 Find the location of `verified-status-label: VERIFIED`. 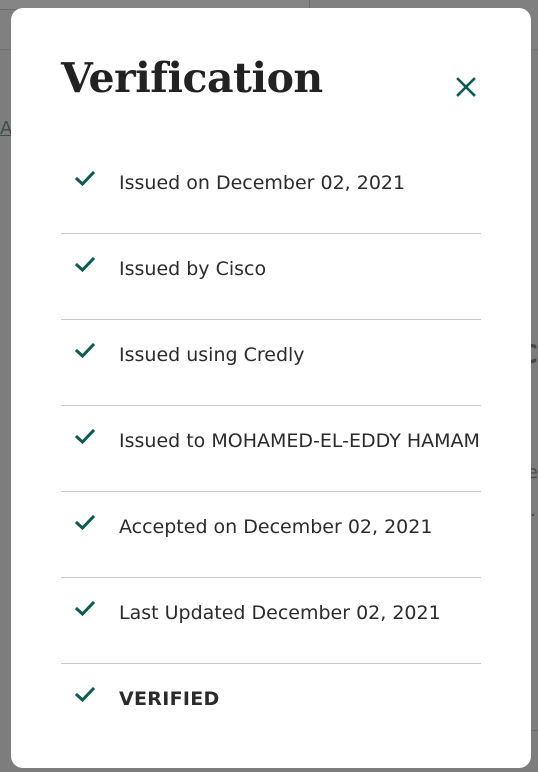

verified-status-label: VERIFIED is located at coordinates (169, 699).